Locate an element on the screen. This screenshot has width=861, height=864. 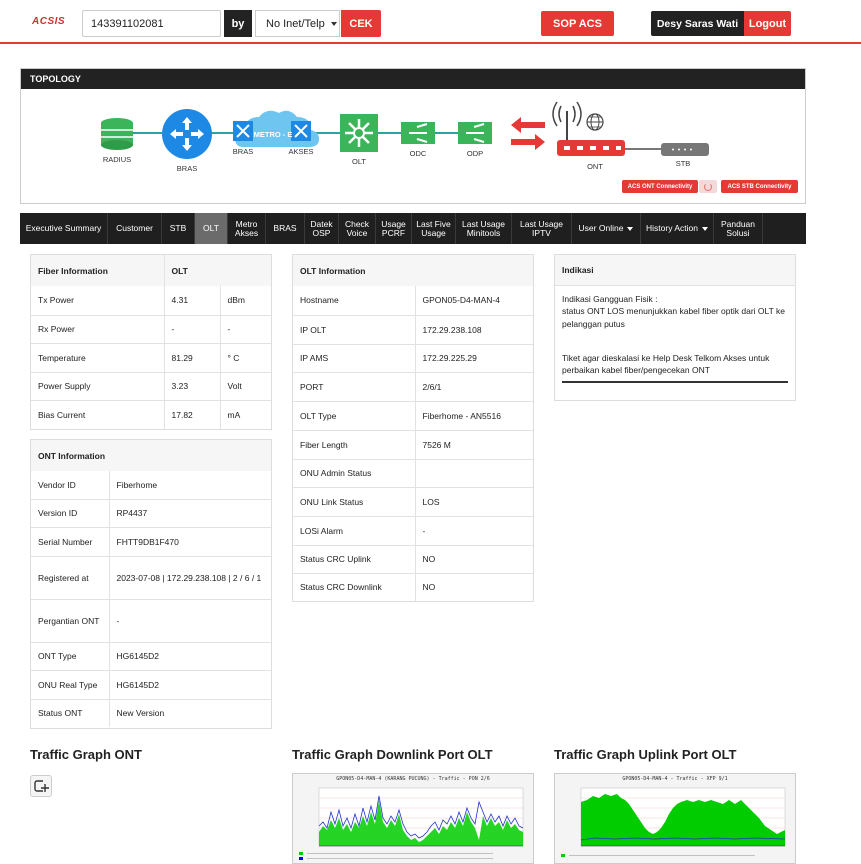
node-label-odp: ODP is located at coordinates (475, 153).